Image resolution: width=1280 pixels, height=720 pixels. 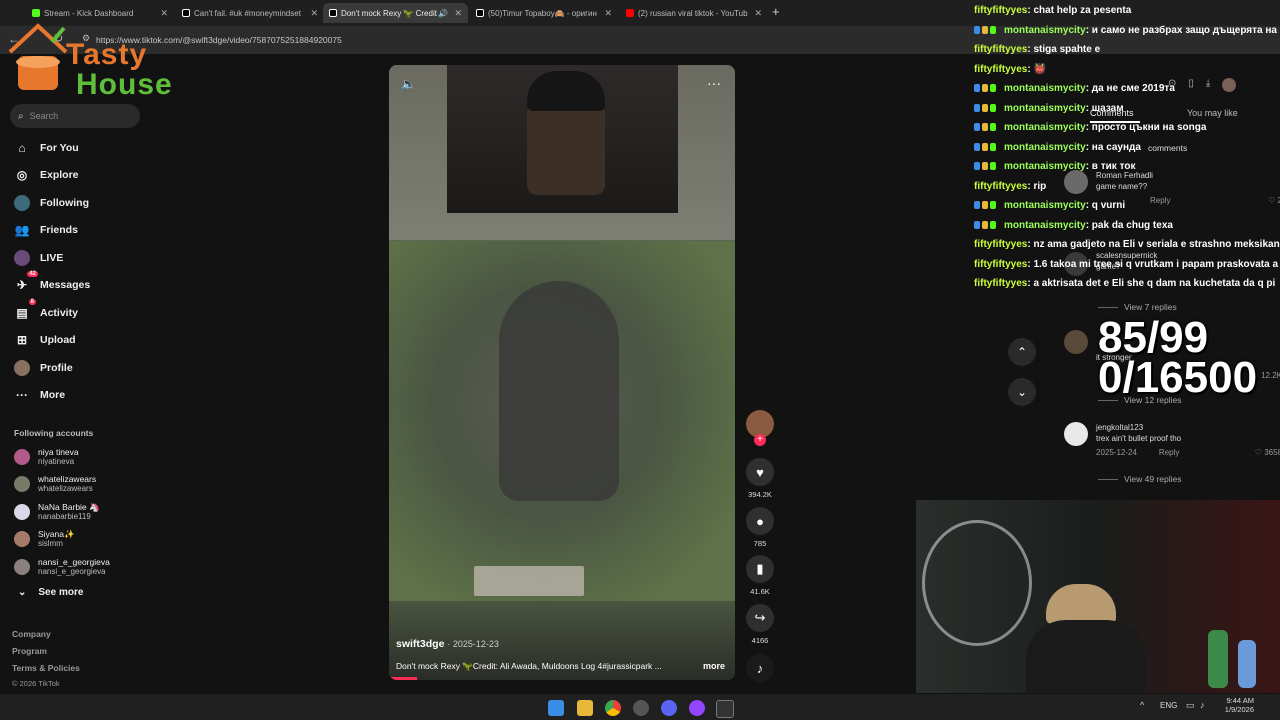 I want to click on following-account: Siyana✨ sislmm, so click(x=44, y=539).